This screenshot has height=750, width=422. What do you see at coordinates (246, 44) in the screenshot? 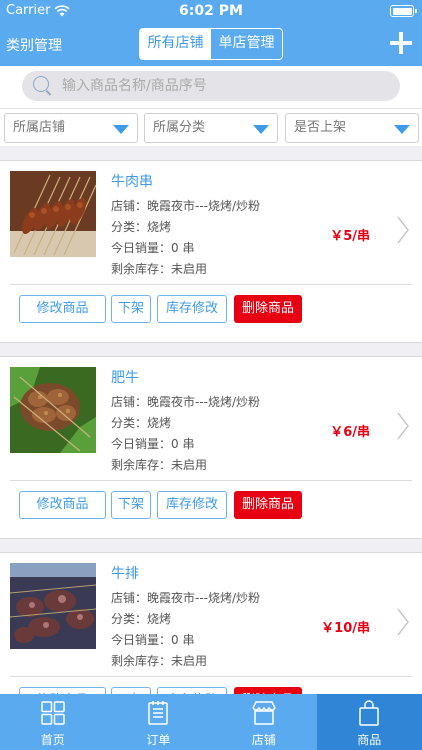
I see `segment-single-store: 单店管理` at bounding box center [246, 44].